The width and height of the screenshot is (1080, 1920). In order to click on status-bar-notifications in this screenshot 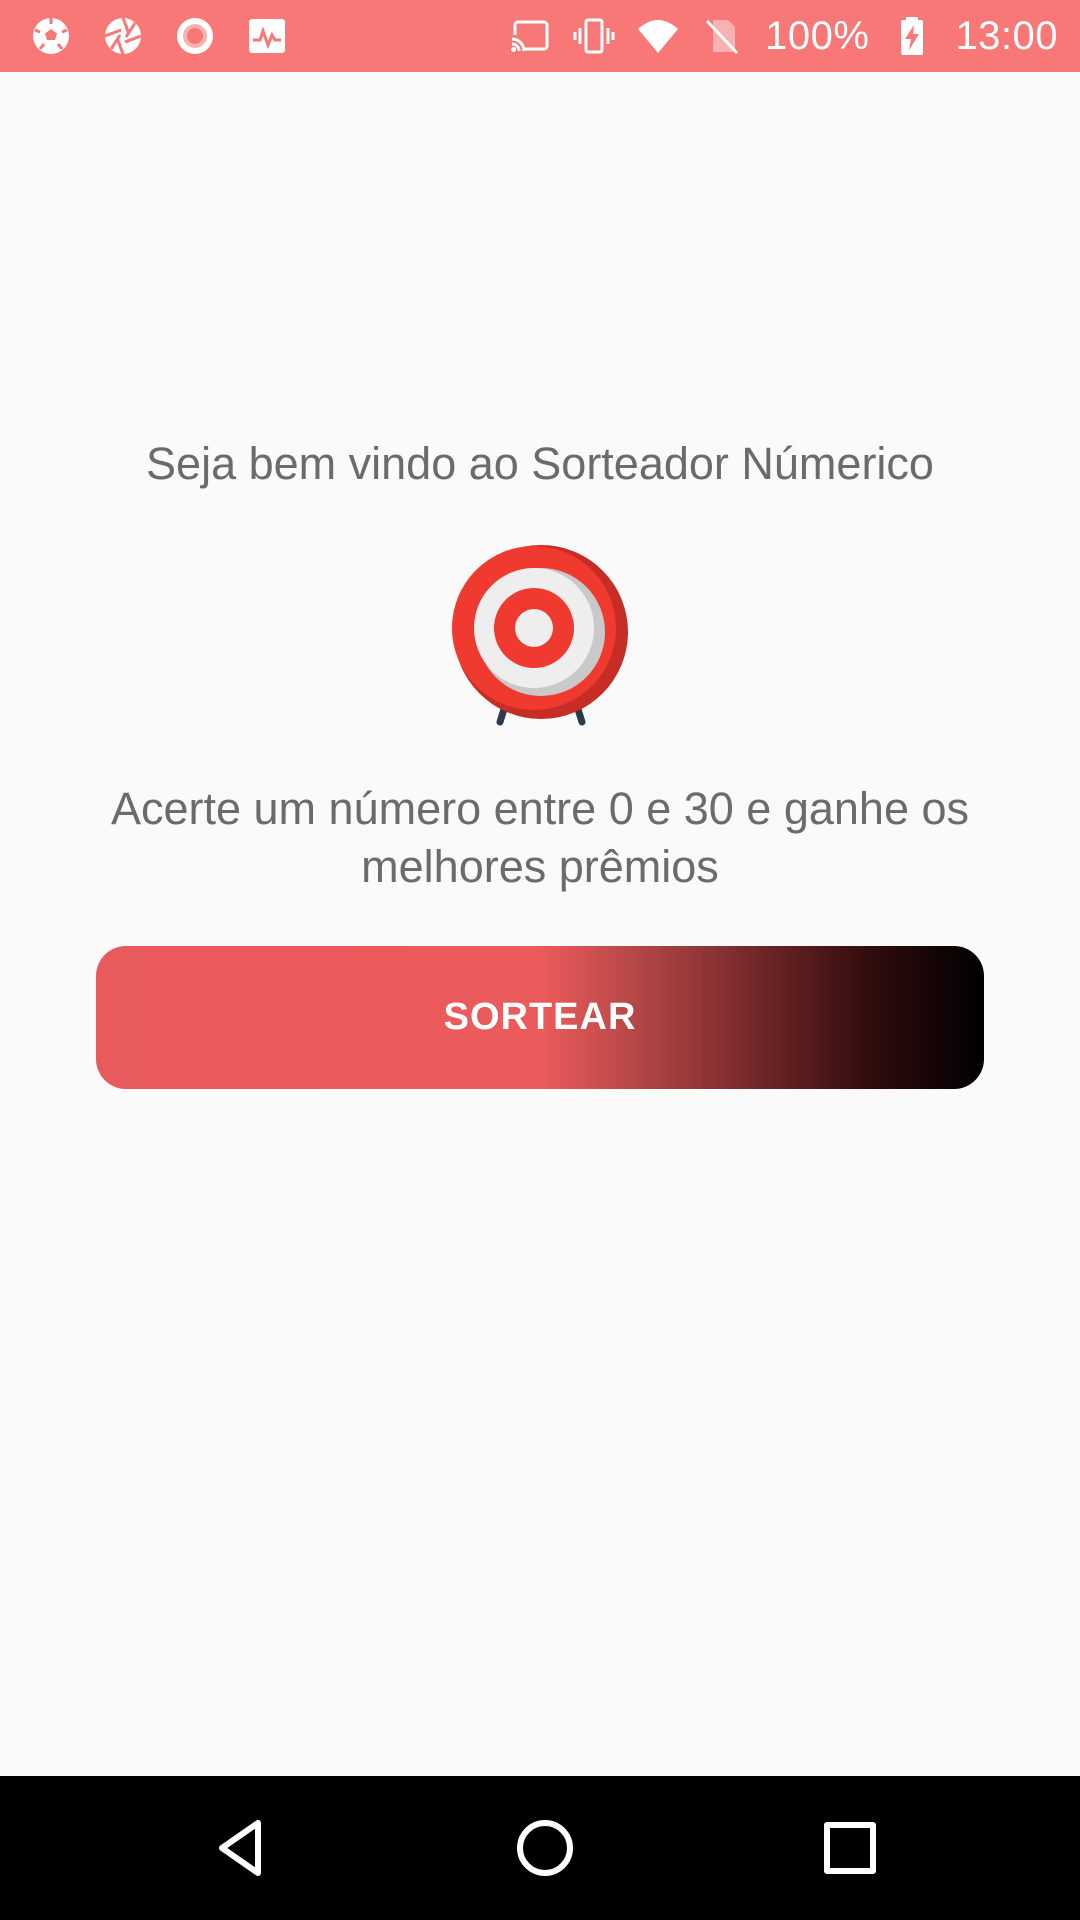, I will do `click(159, 36)`.